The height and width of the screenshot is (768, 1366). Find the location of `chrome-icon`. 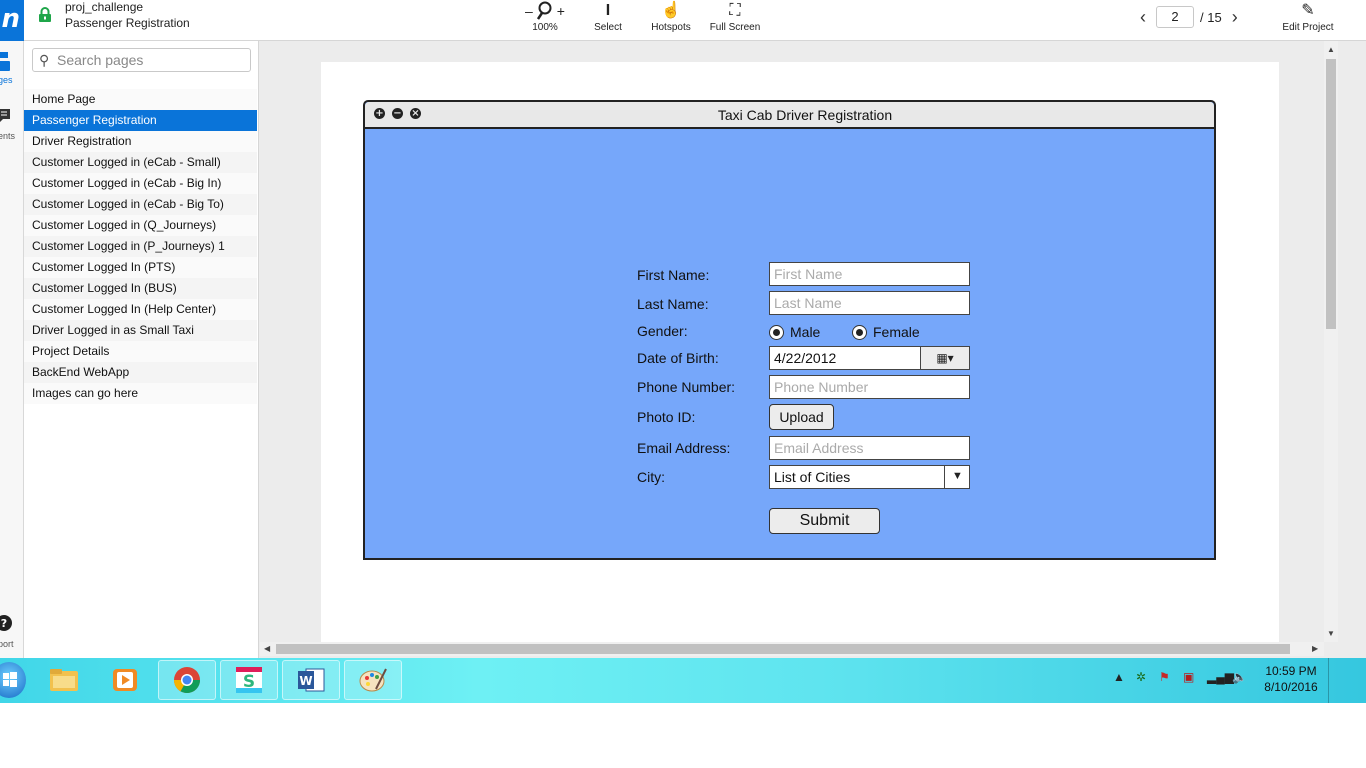

chrome-icon is located at coordinates (187, 680).